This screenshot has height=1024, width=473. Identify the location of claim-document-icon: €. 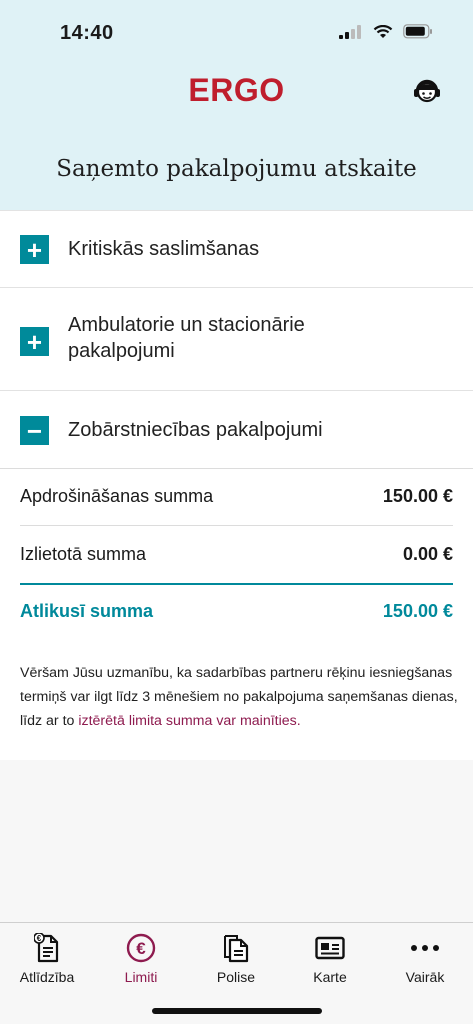
(46, 948).